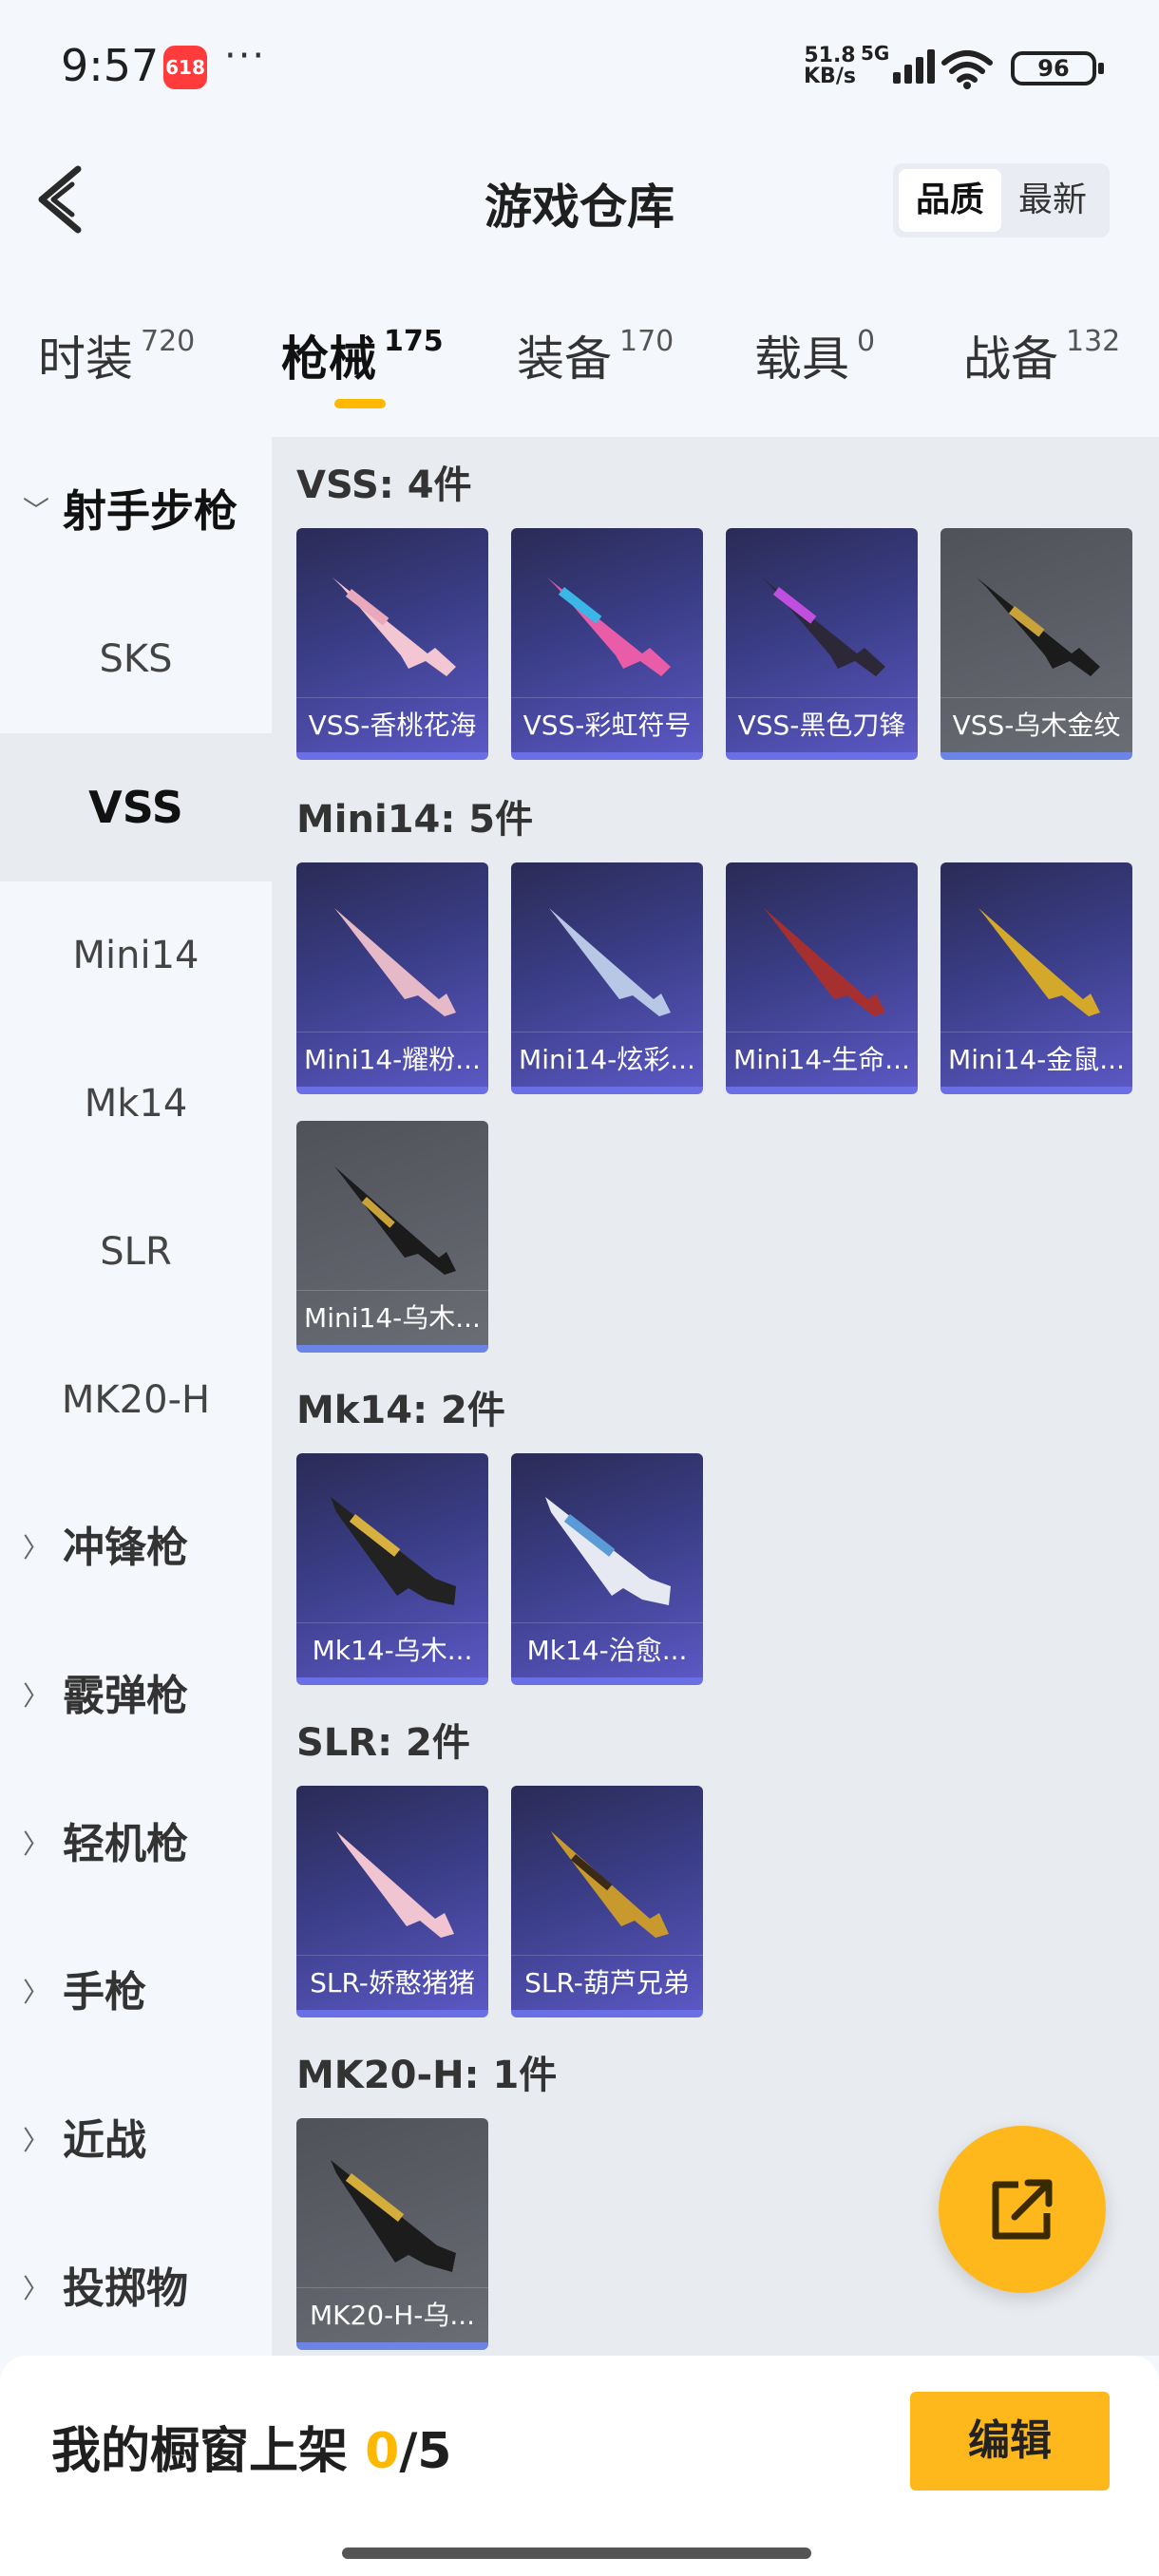  I want to click on tab-count: 720, so click(168, 341).